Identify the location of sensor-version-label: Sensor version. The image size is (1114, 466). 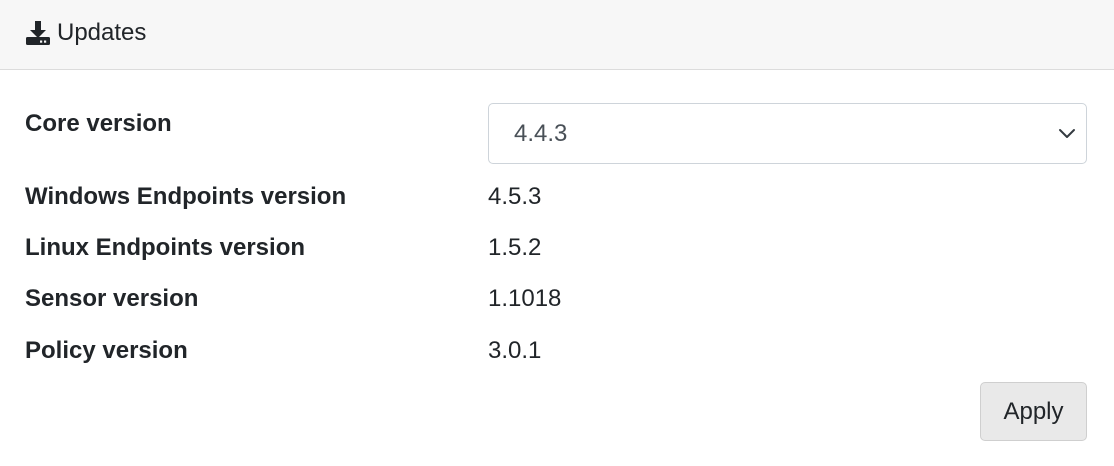
(112, 298).